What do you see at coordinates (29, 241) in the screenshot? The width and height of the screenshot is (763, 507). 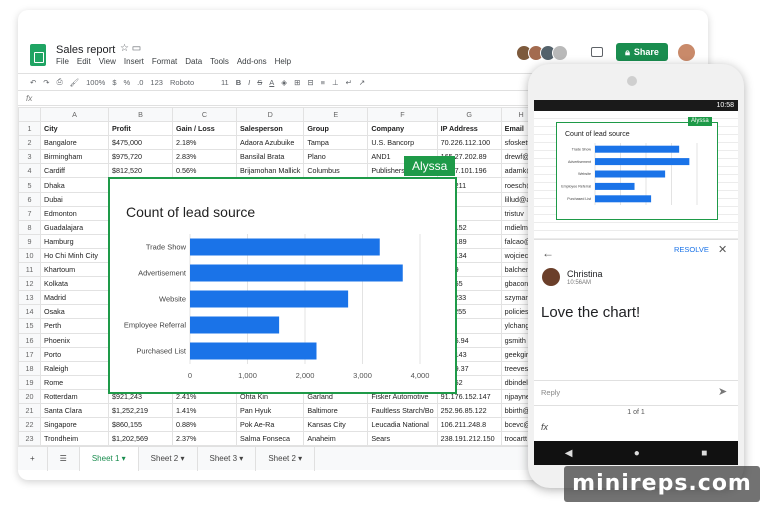 I see `row-number: 9` at bounding box center [29, 241].